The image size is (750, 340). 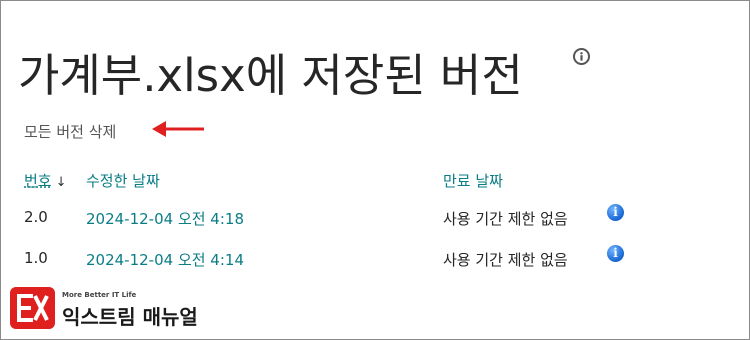 What do you see at coordinates (32, 308) in the screenshot?
I see `brand-logo-icon` at bounding box center [32, 308].